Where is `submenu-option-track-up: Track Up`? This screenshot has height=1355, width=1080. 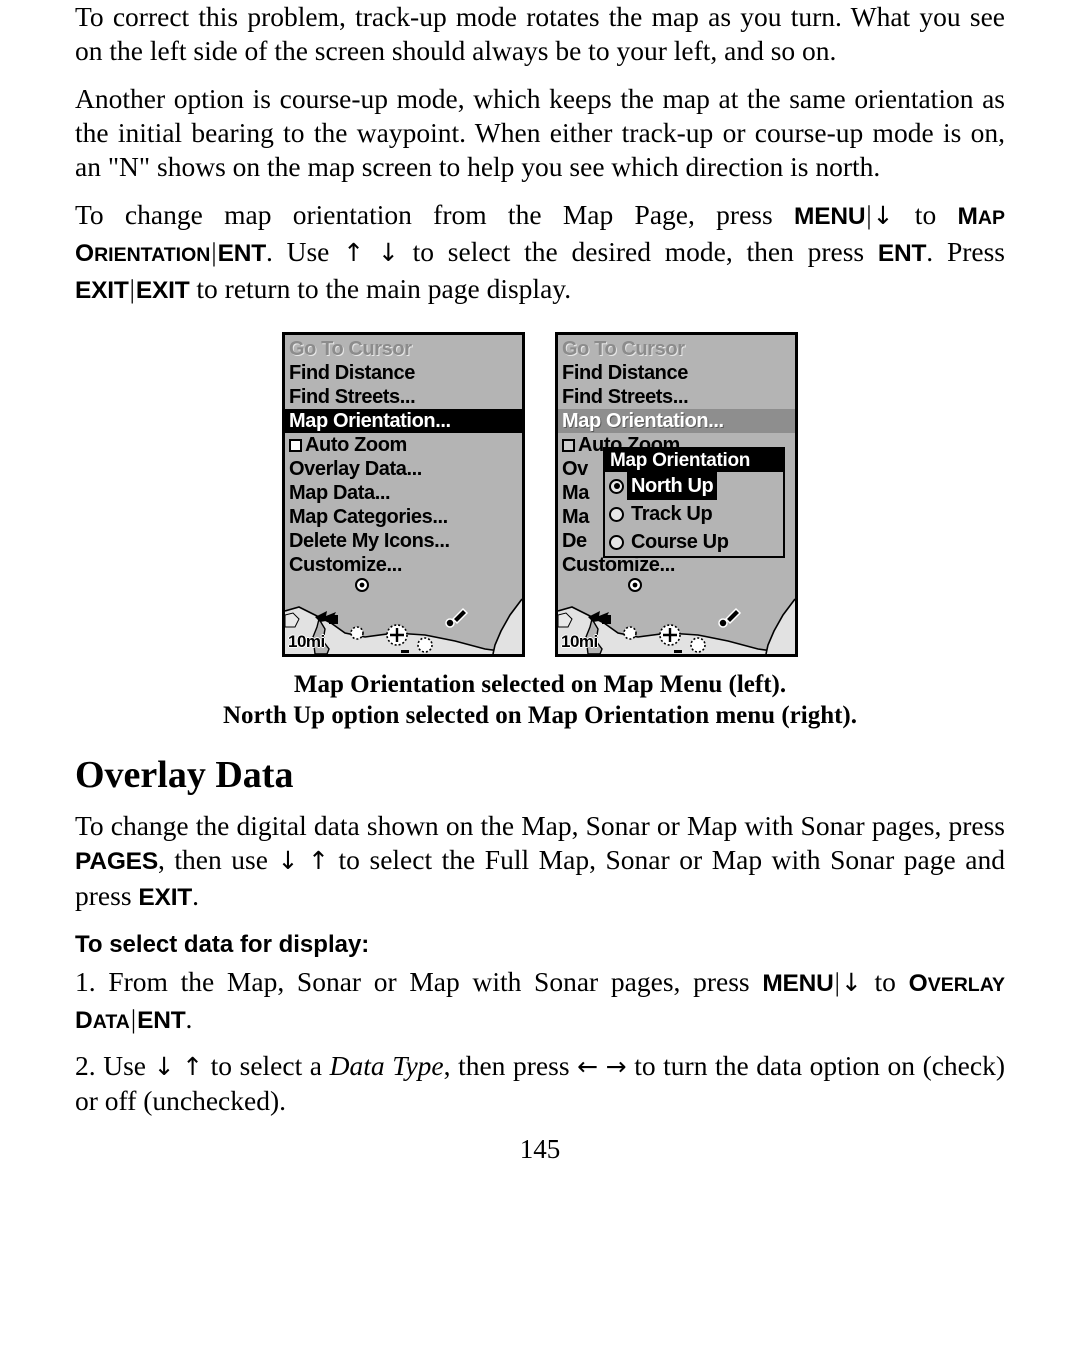 submenu-option-track-up: Track Up is located at coordinates (694, 514).